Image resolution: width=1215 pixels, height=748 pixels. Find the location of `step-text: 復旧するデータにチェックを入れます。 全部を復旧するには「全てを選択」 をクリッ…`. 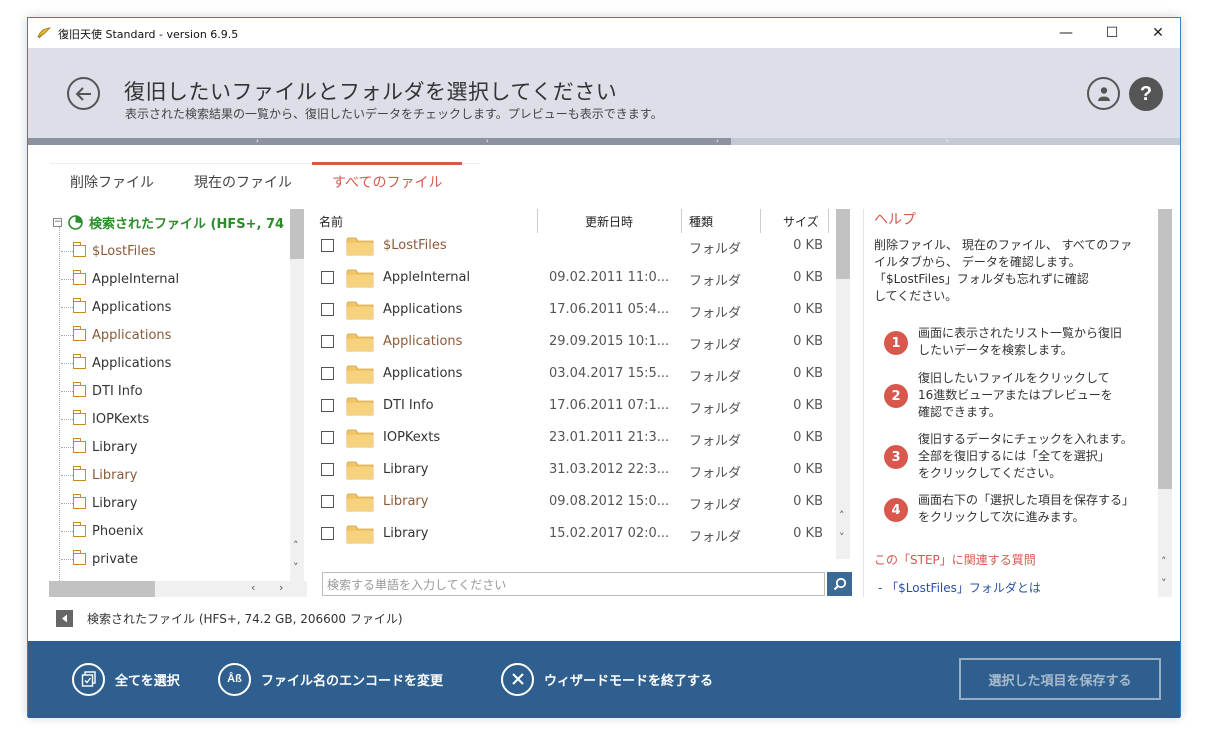

step-text: 復旧するデータにチェックを入れます。 全部を復旧するには「全てを選択」 をクリッ… is located at coordinates (1025, 456).